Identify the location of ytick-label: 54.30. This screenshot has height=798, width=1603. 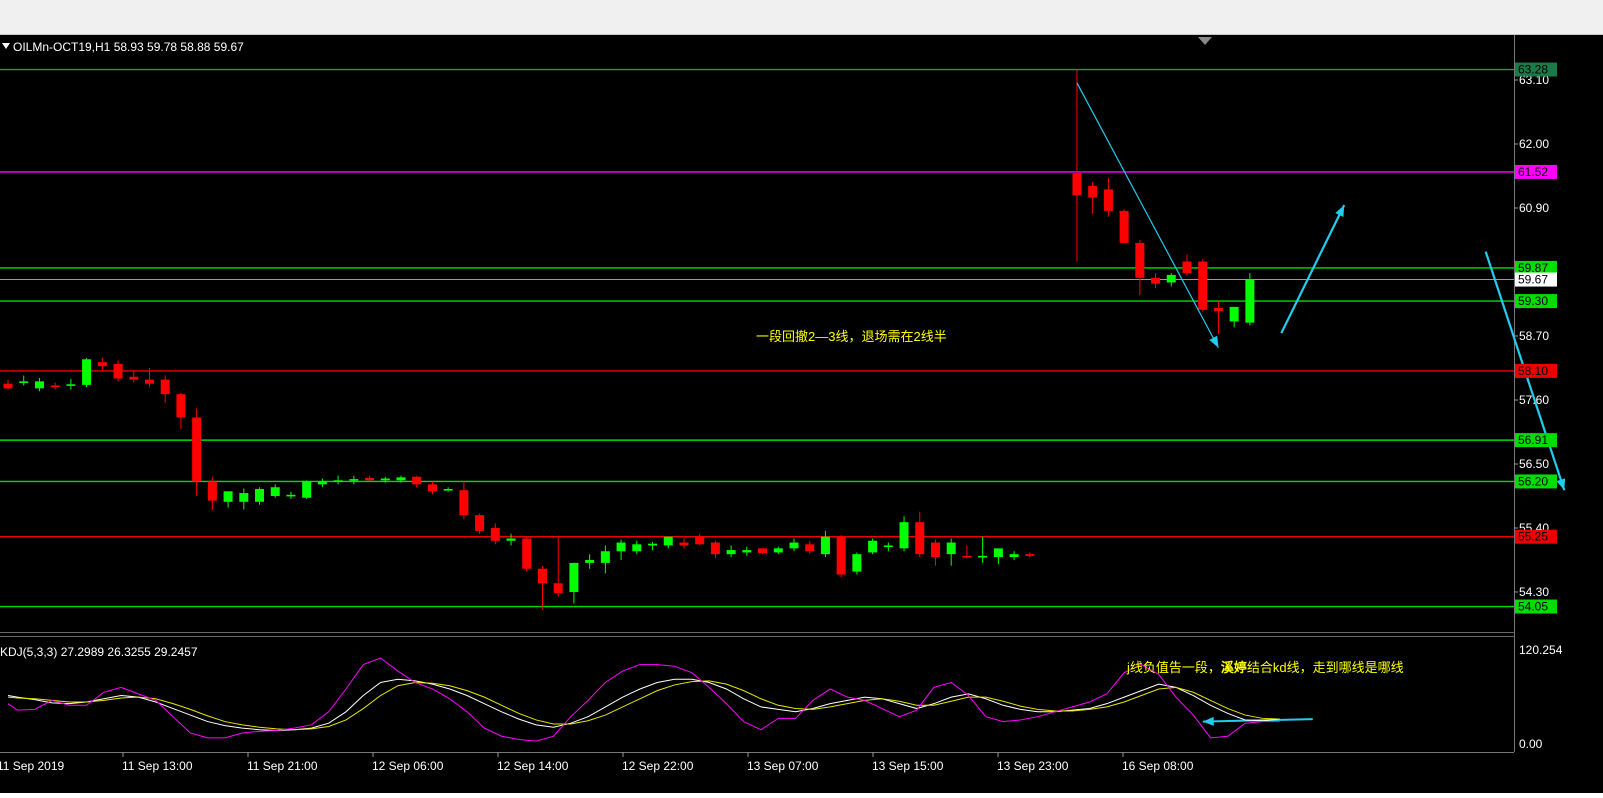
(1534, 592).